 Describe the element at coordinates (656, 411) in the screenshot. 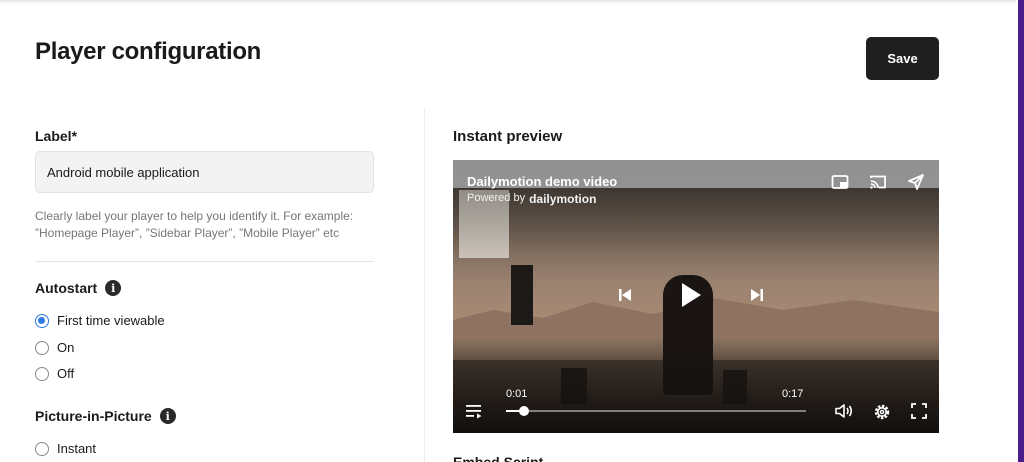

I see `progress-bar` at that location.